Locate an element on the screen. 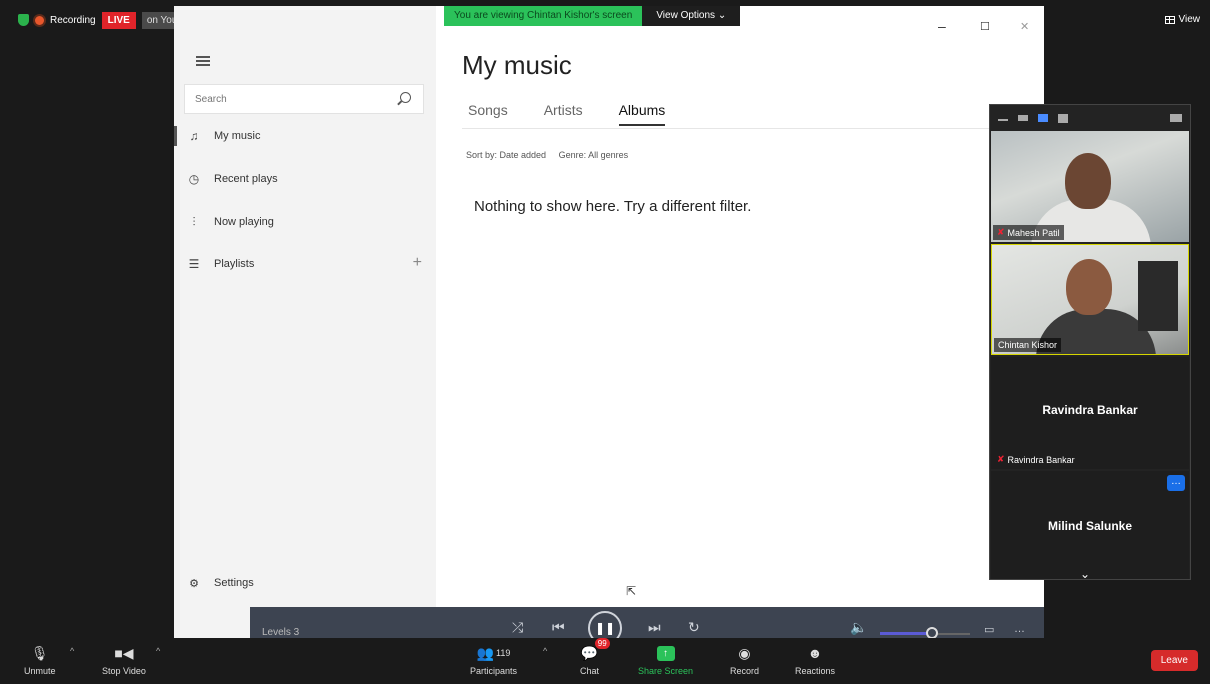 Image resolution: width=1210 pixels, height=684 pixels. participant-tile: Ravindra Bankar ✘ Ravindra Bankar is located at coordinates (1090, 413).